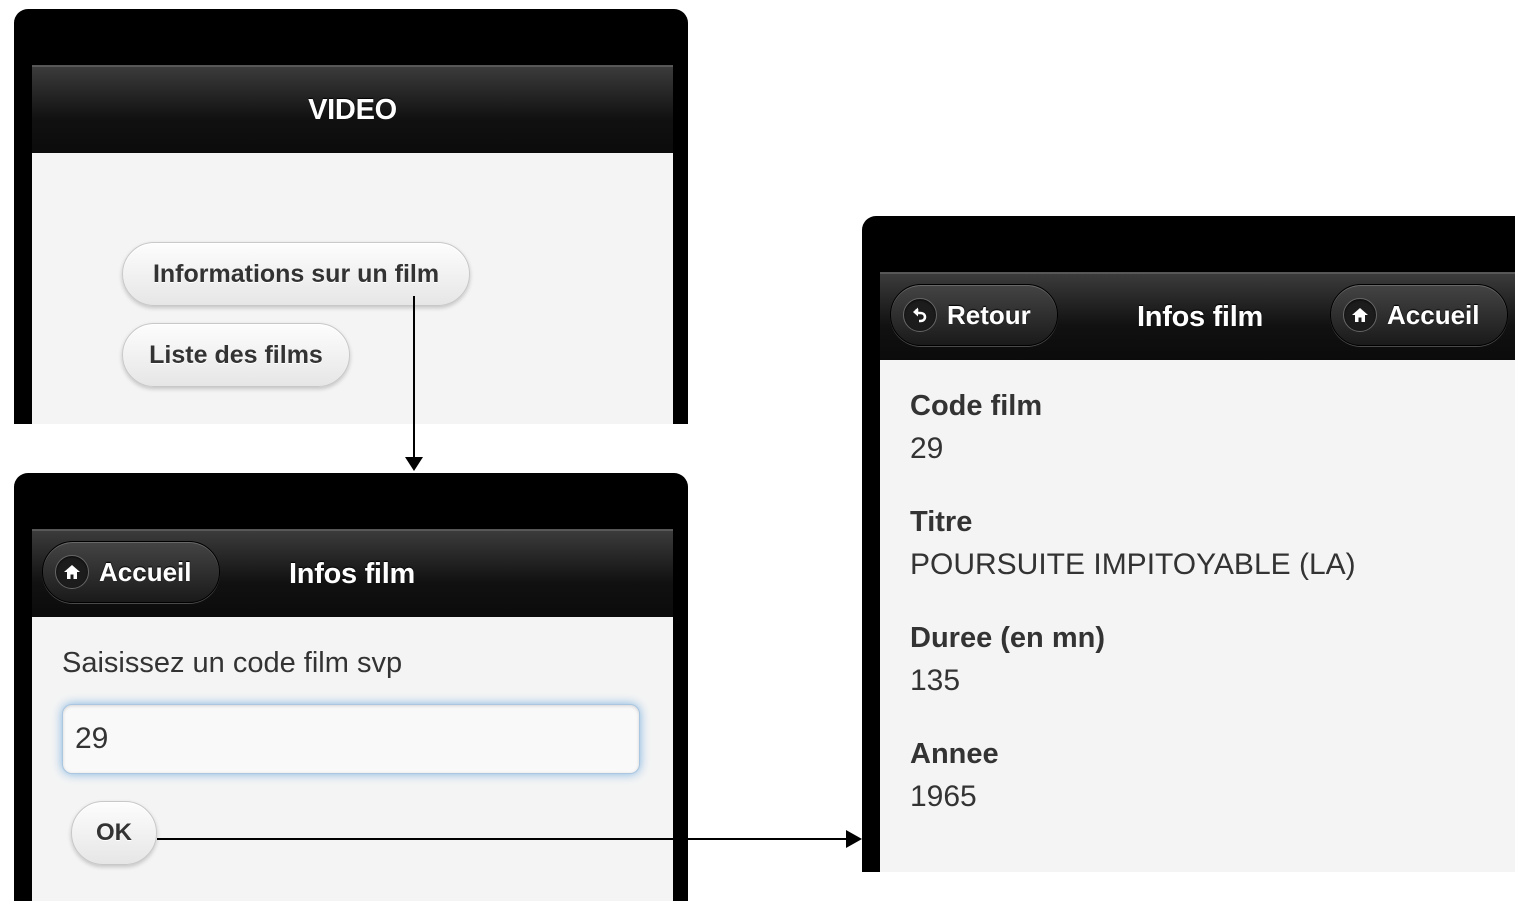 Image resolution: width=1515 pixels, height=901 pixels. I want to click on film-list-button-label: Liste des films, so click(236, 354).